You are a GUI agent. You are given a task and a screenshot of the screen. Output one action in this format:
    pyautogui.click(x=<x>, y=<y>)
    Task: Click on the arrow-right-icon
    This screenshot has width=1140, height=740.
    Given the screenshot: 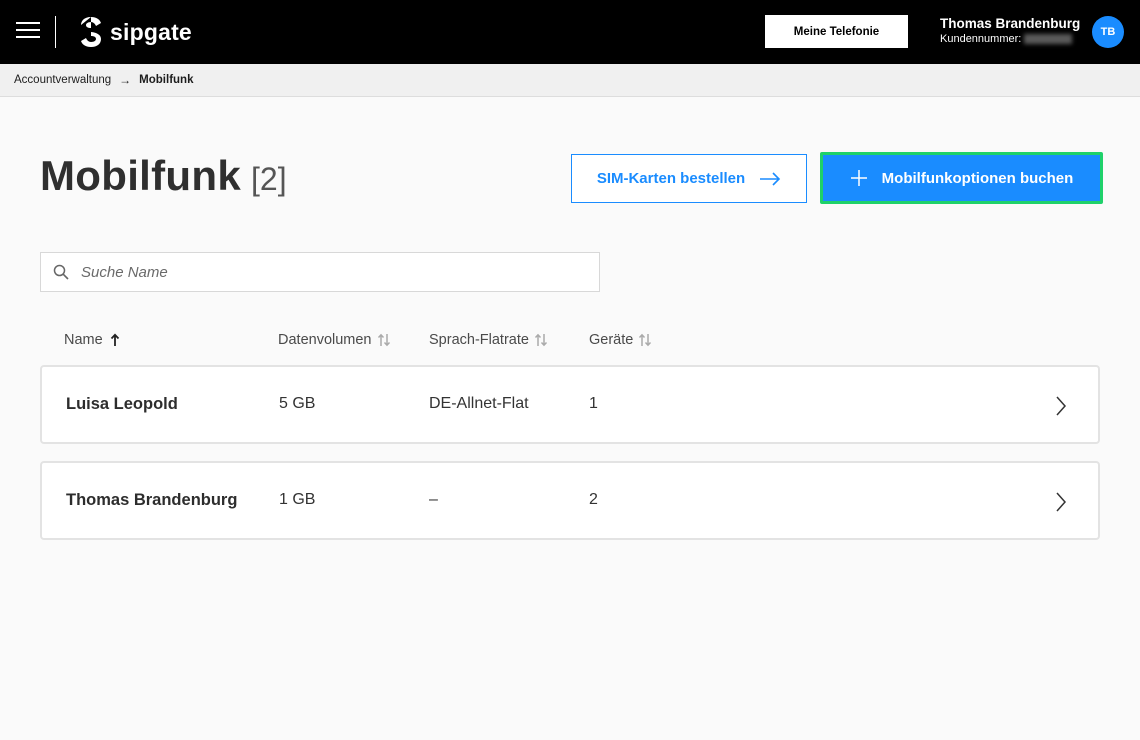 What is the action you would take?
    pyautogui.click(x=770, y=178)
    